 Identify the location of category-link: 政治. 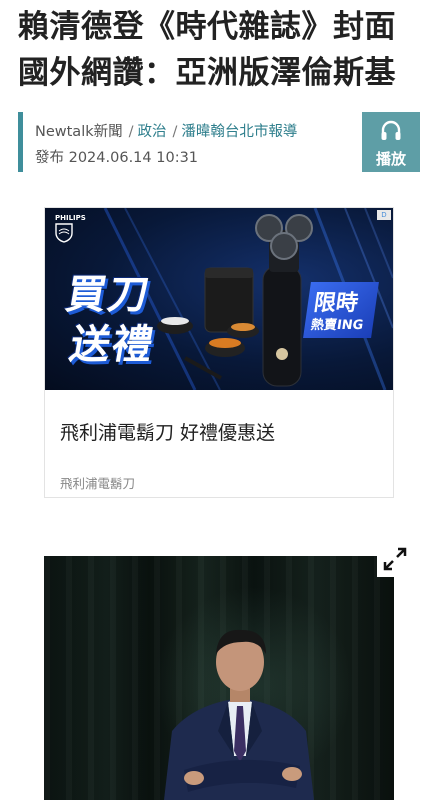
(152, 132).